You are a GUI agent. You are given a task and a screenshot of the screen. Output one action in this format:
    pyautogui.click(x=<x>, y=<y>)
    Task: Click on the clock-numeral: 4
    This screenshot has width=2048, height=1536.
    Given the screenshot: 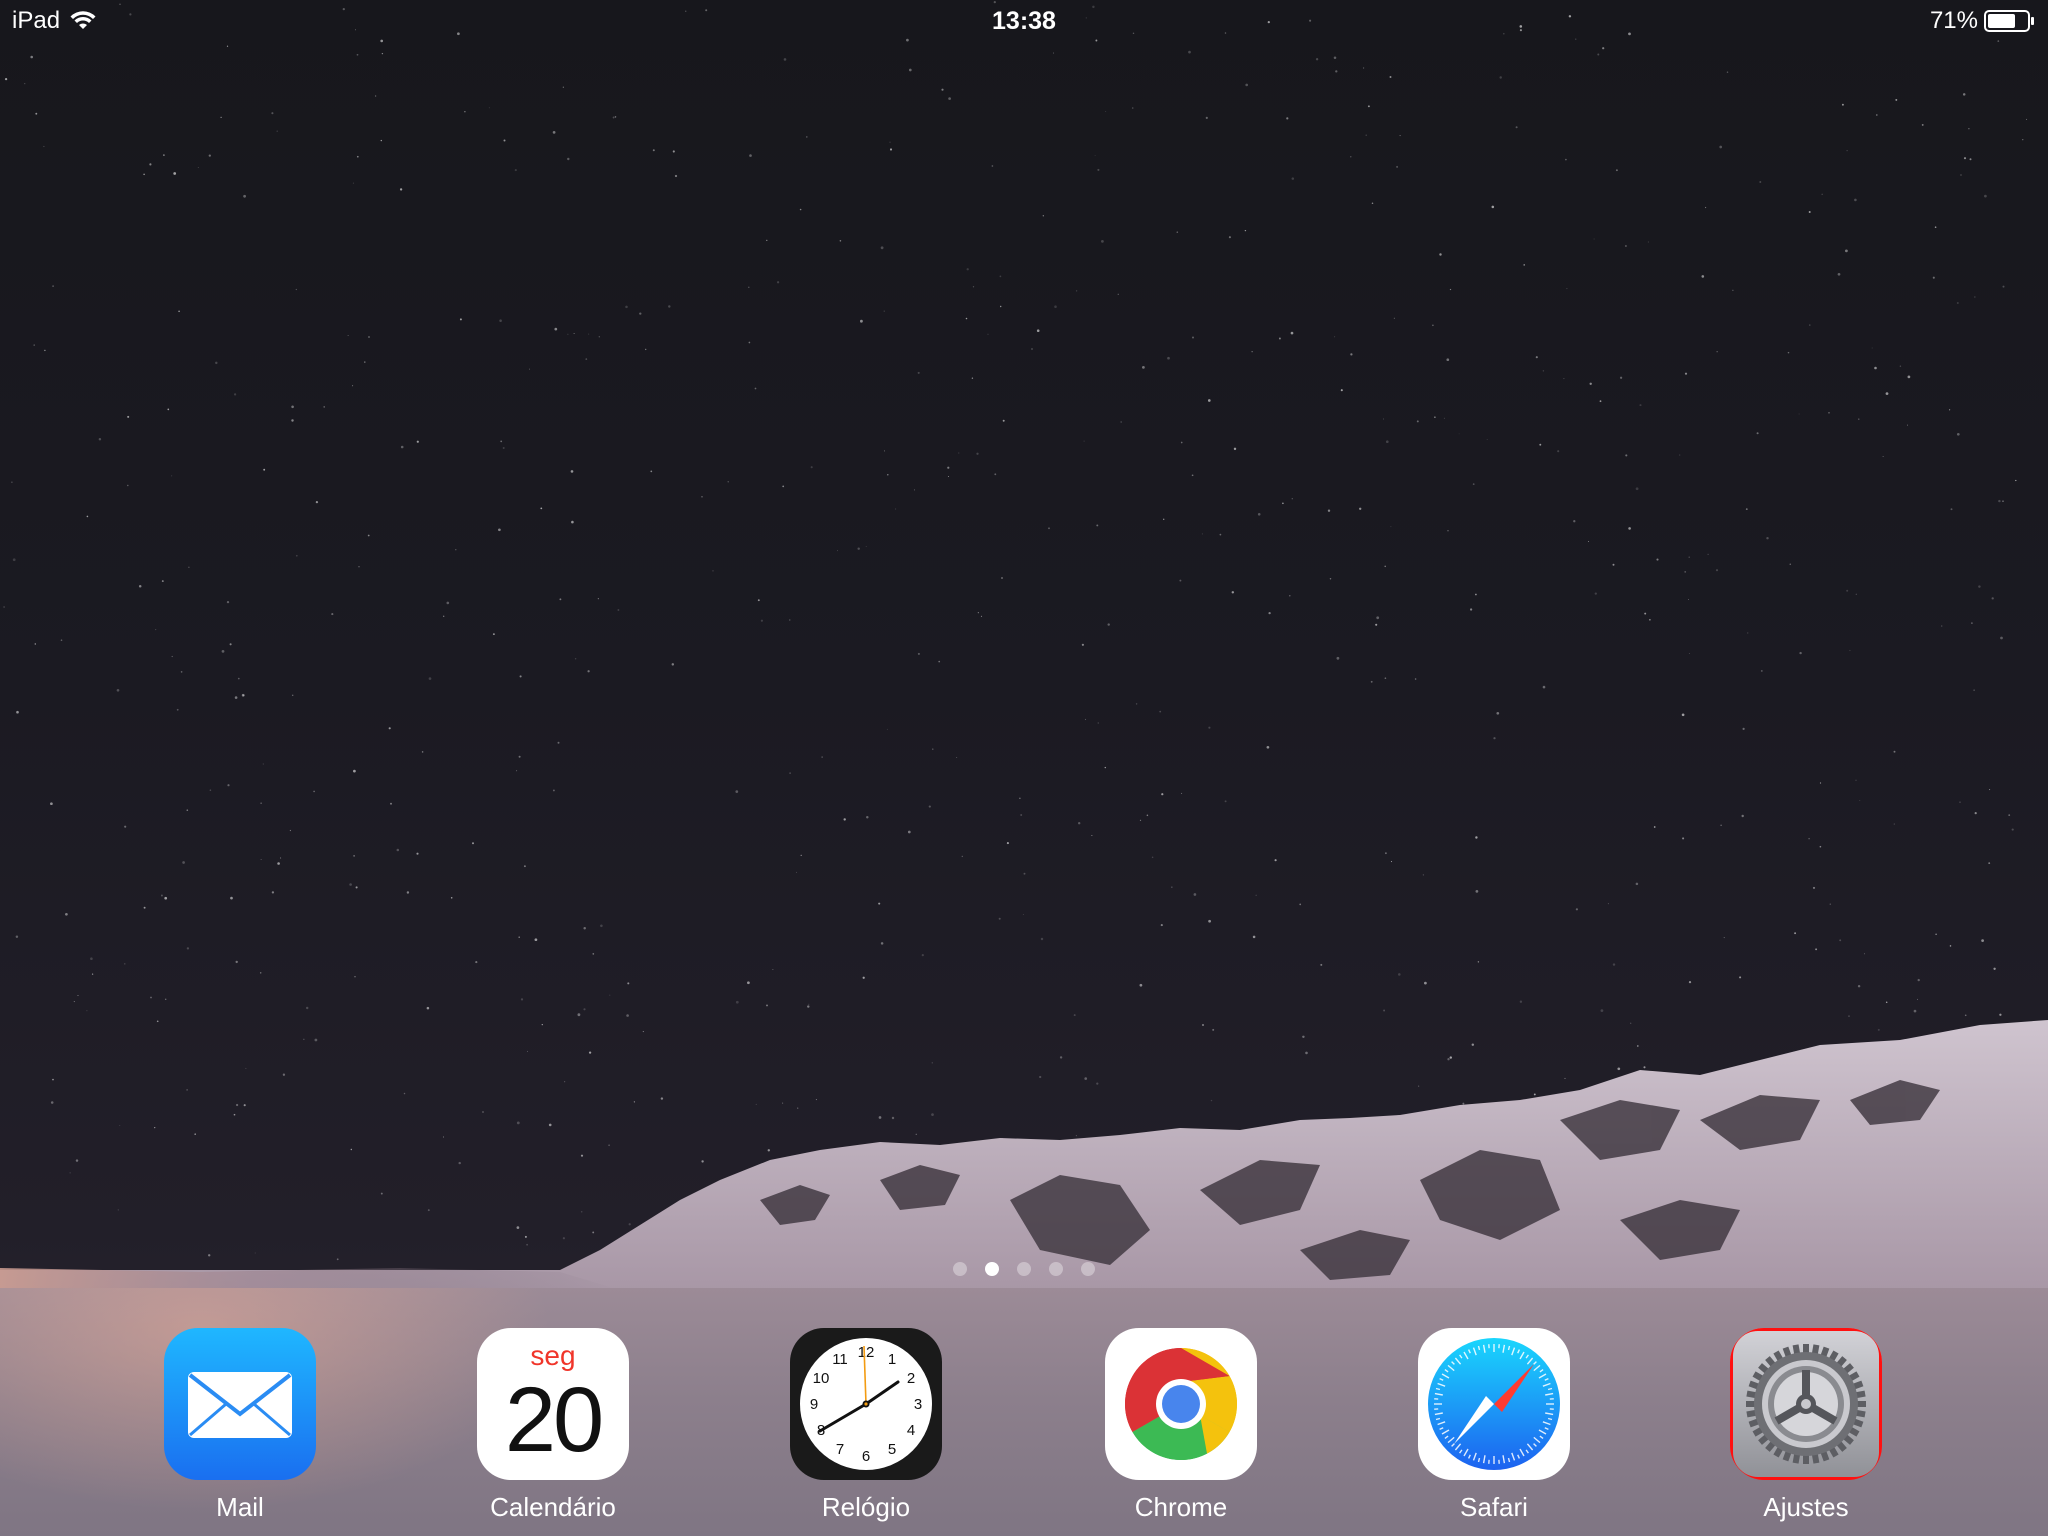 What is the action you would take?
    pyautogui.click(x=911, y=1430)
    